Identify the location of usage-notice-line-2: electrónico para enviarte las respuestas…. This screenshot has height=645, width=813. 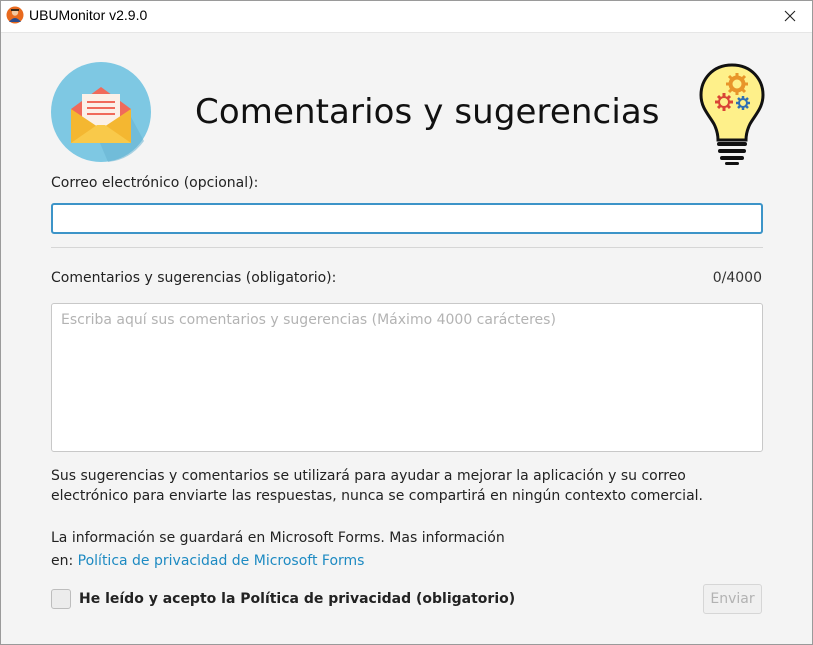
(377, 496).